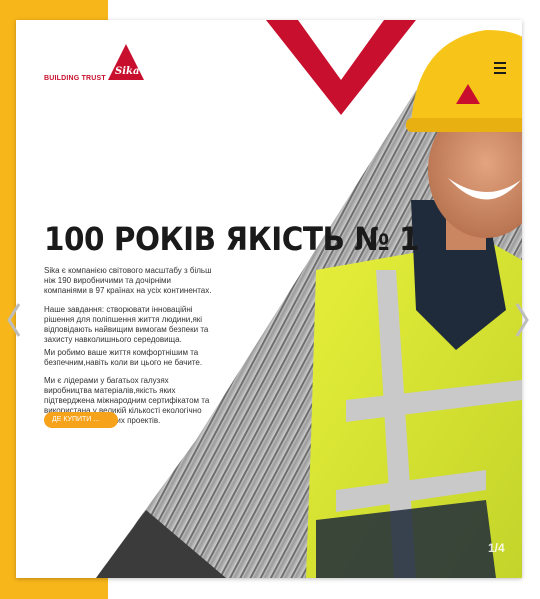 The image size is (540, 599). I want to click on hero-headline: 100 РОКІВ ЯКІСТЬ № 1, so click(232, 239).